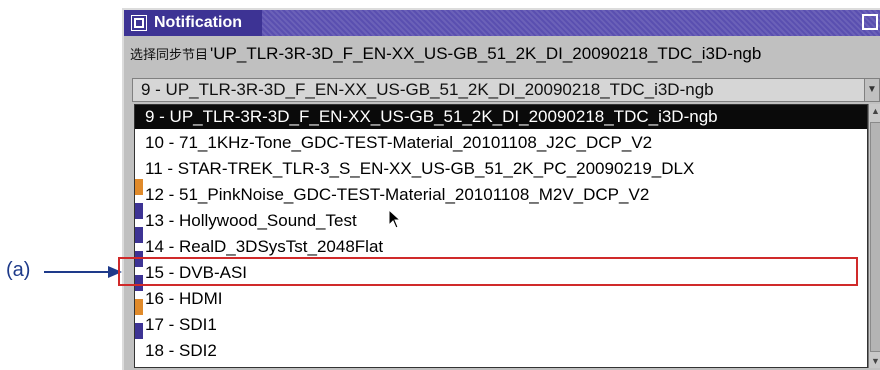 The height and width of the screenshot is (370, 880). I want to click on arrow-right-icon, so click(83, 272).